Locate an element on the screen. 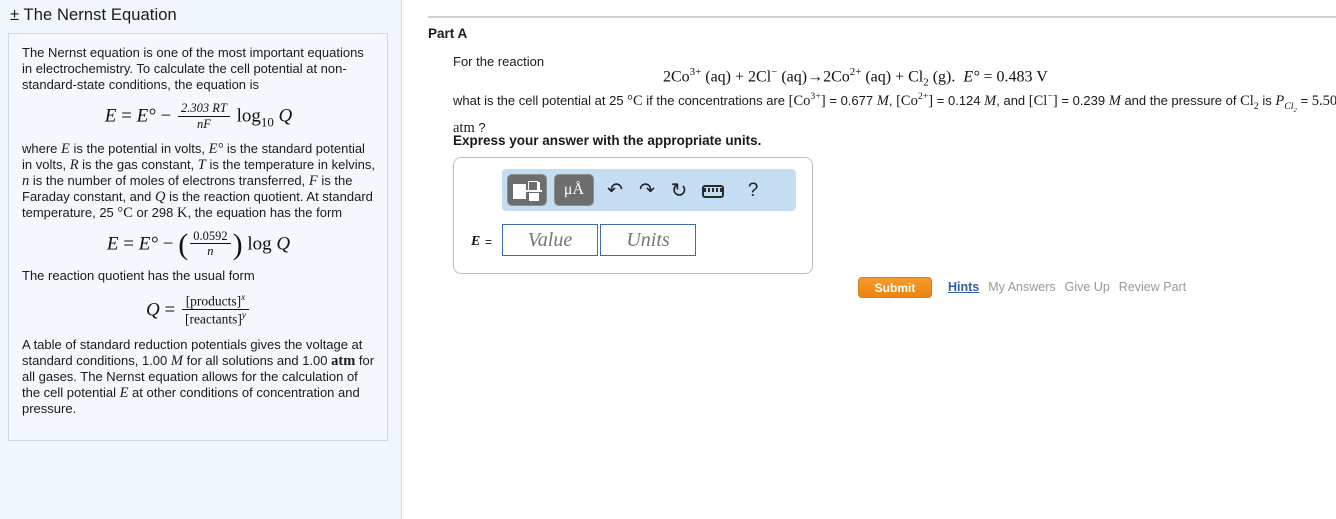 The height and width of the screenshot is (519, 1336). eq2-fraction: 0.0592 n is located at coordinates (210, 244).